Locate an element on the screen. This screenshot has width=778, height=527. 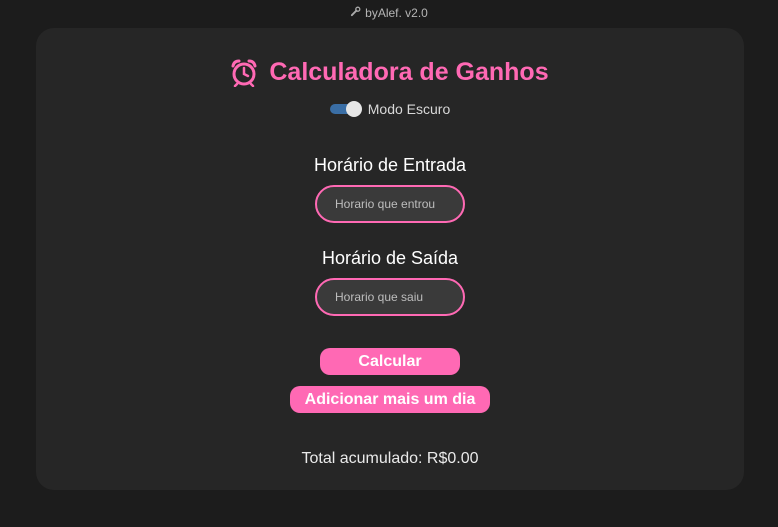
page-title-text: Calculadora de Ganhos is located at coordinates (409, 72).